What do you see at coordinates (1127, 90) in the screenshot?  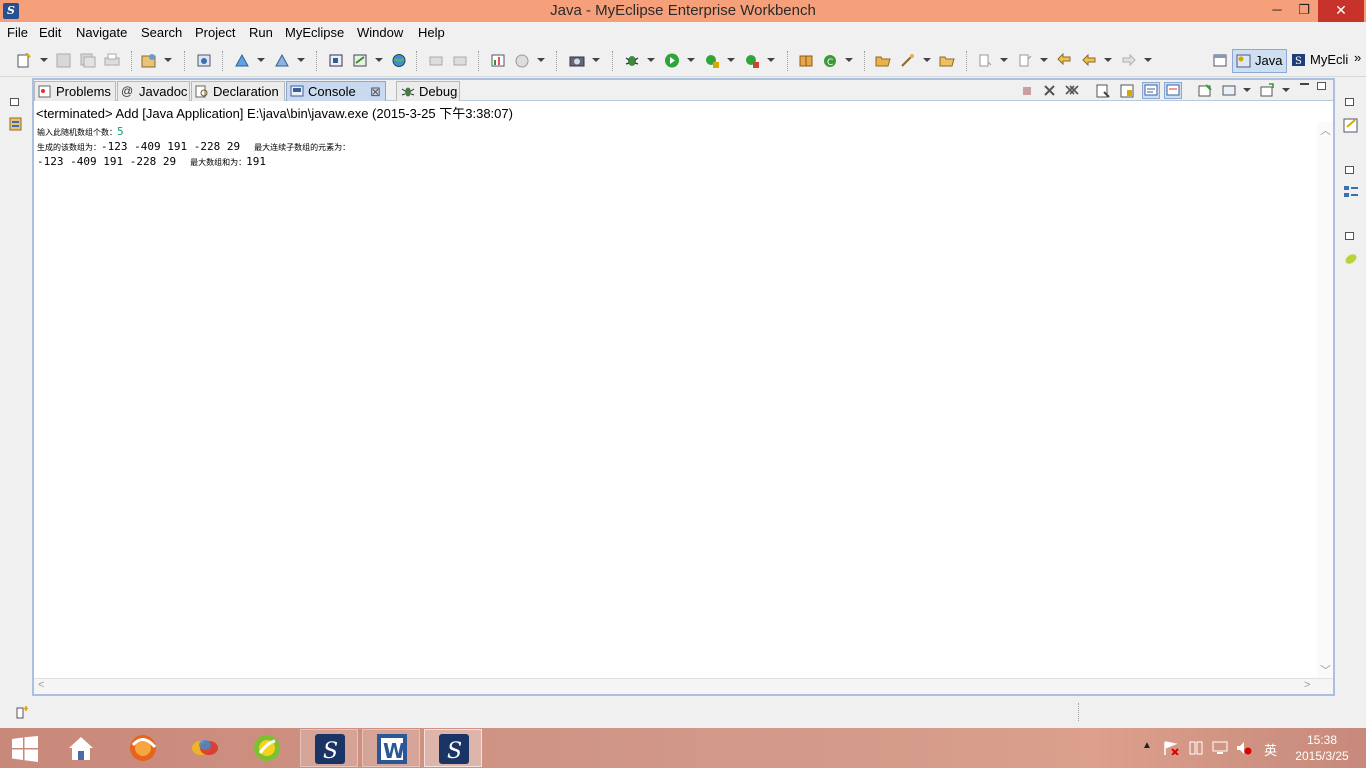 I see `scroll-lock-button` at bounding box center [1127, 90].